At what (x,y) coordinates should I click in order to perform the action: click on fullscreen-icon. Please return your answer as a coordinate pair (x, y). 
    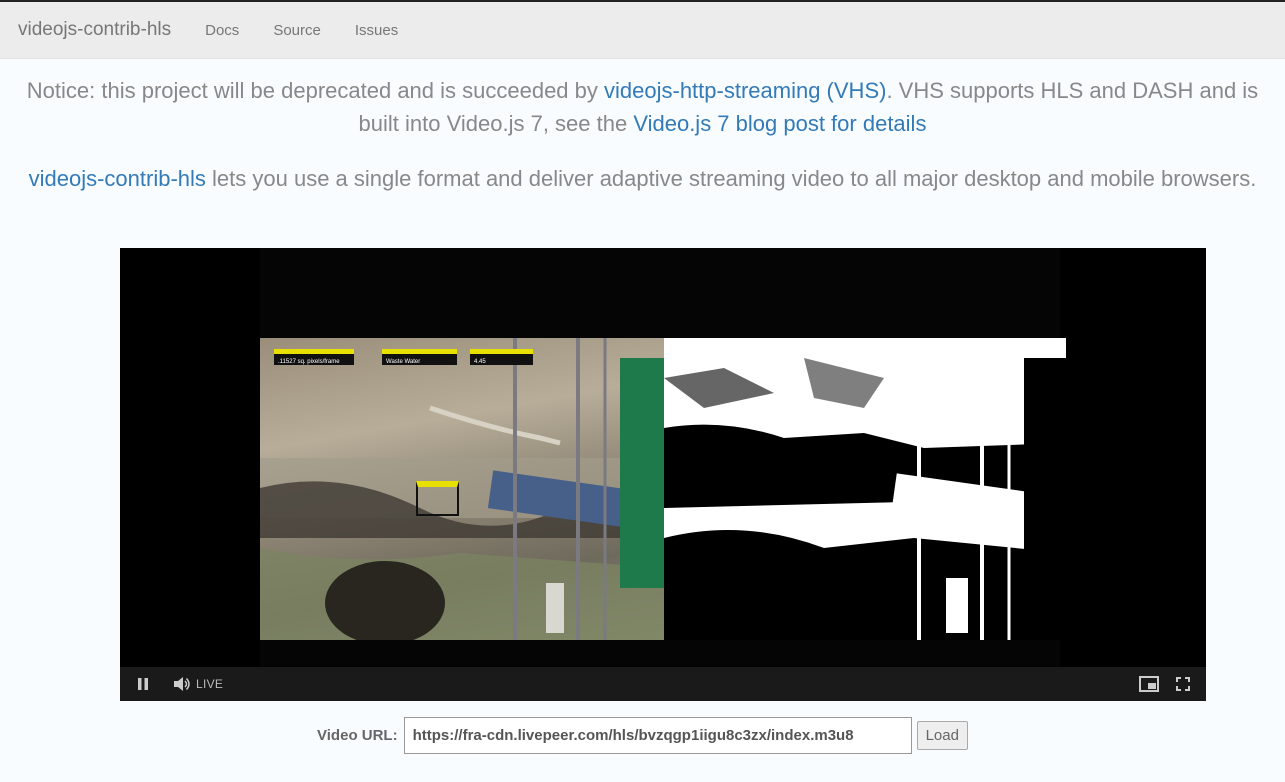
    Looking at the image, I should click on (1183, 684).